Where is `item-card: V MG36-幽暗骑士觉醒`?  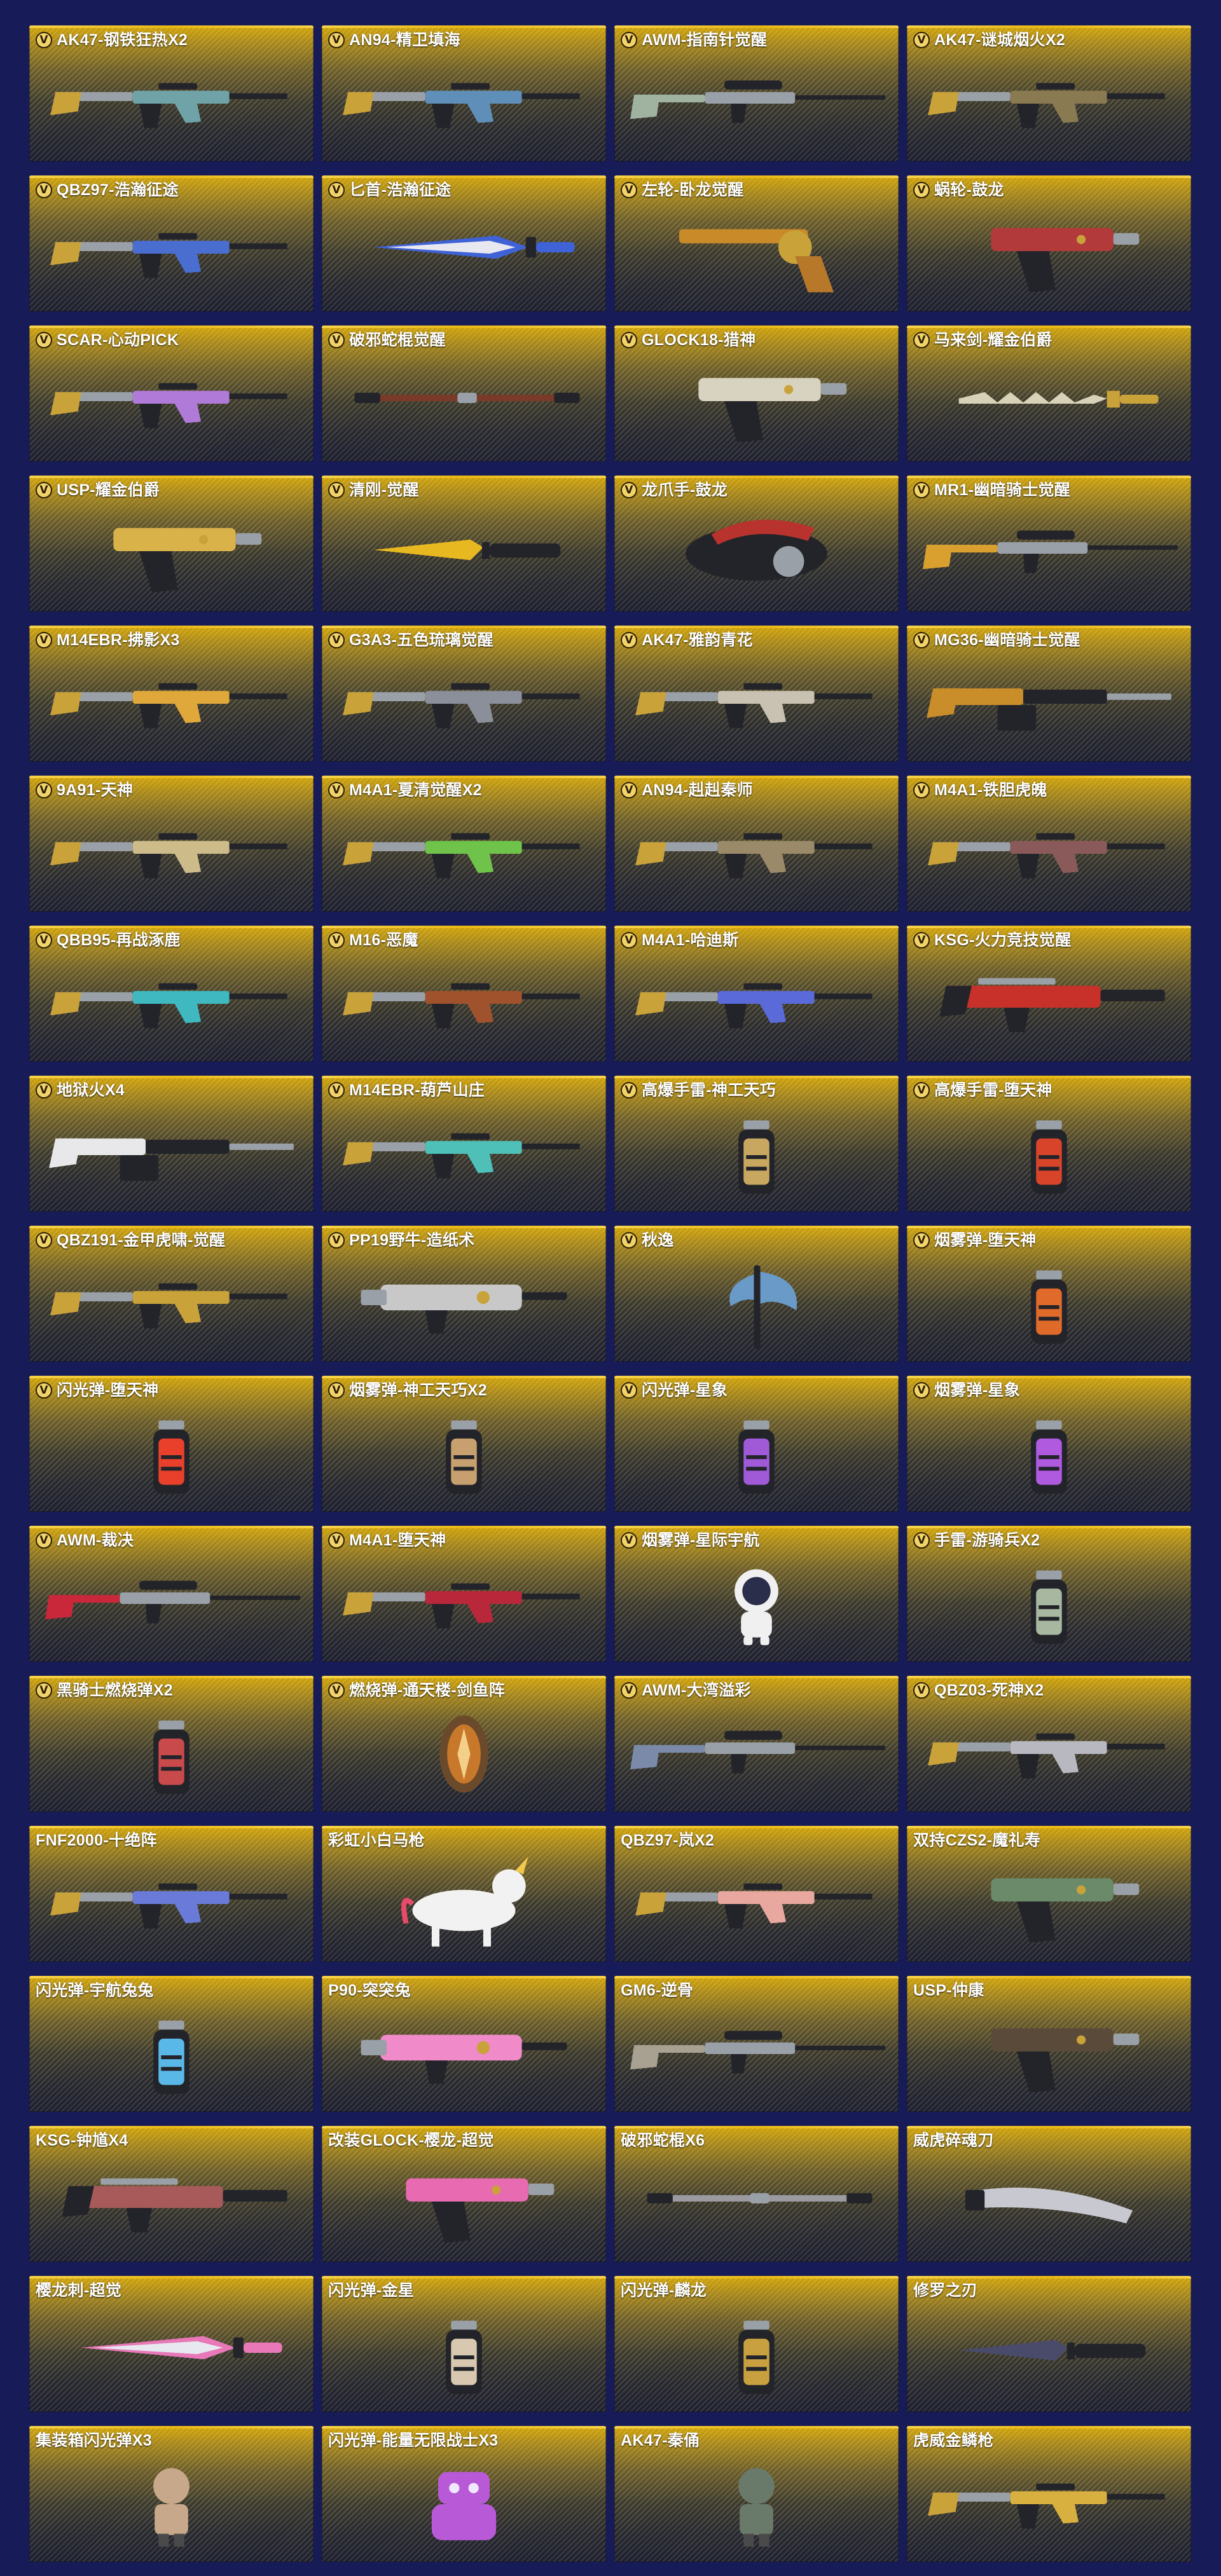 item-card: V MG36-幽暗骑士觉醒 is located at coordinates (1049, 694).